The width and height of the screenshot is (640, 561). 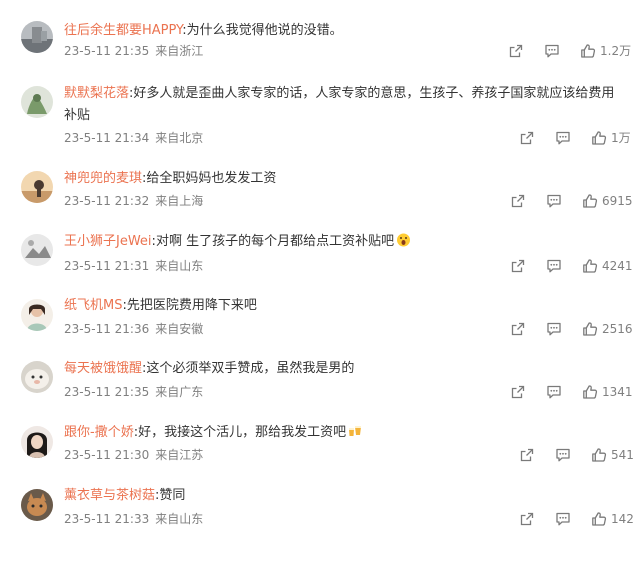 What do you see at coordinates (617, 201) in the screenshot?
I see `like-count: 6915` at bounding box center [617, 201].